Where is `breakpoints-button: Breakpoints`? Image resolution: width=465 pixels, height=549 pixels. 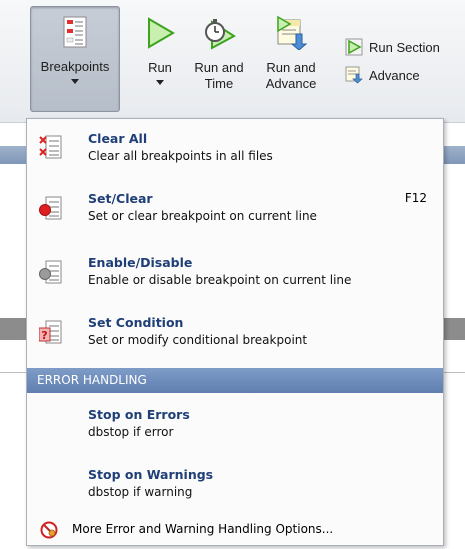 breakpoints-button: Breakpoints is located at coordinates (75, 59).